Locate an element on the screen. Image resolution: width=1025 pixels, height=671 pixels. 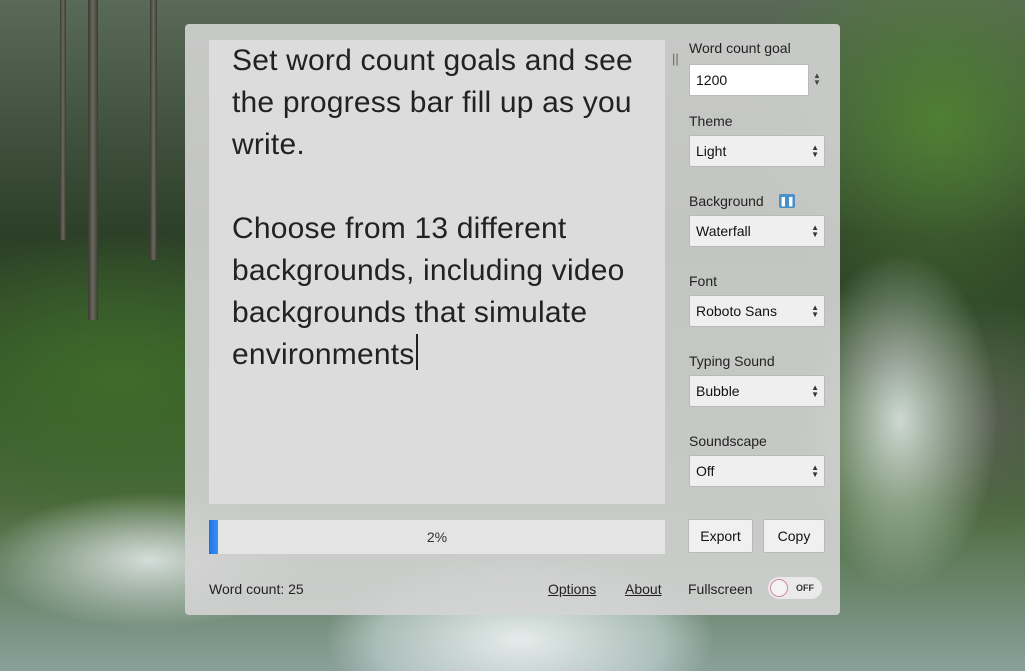
pause-icon: ❚❚ is located at coordinates (787, 201).